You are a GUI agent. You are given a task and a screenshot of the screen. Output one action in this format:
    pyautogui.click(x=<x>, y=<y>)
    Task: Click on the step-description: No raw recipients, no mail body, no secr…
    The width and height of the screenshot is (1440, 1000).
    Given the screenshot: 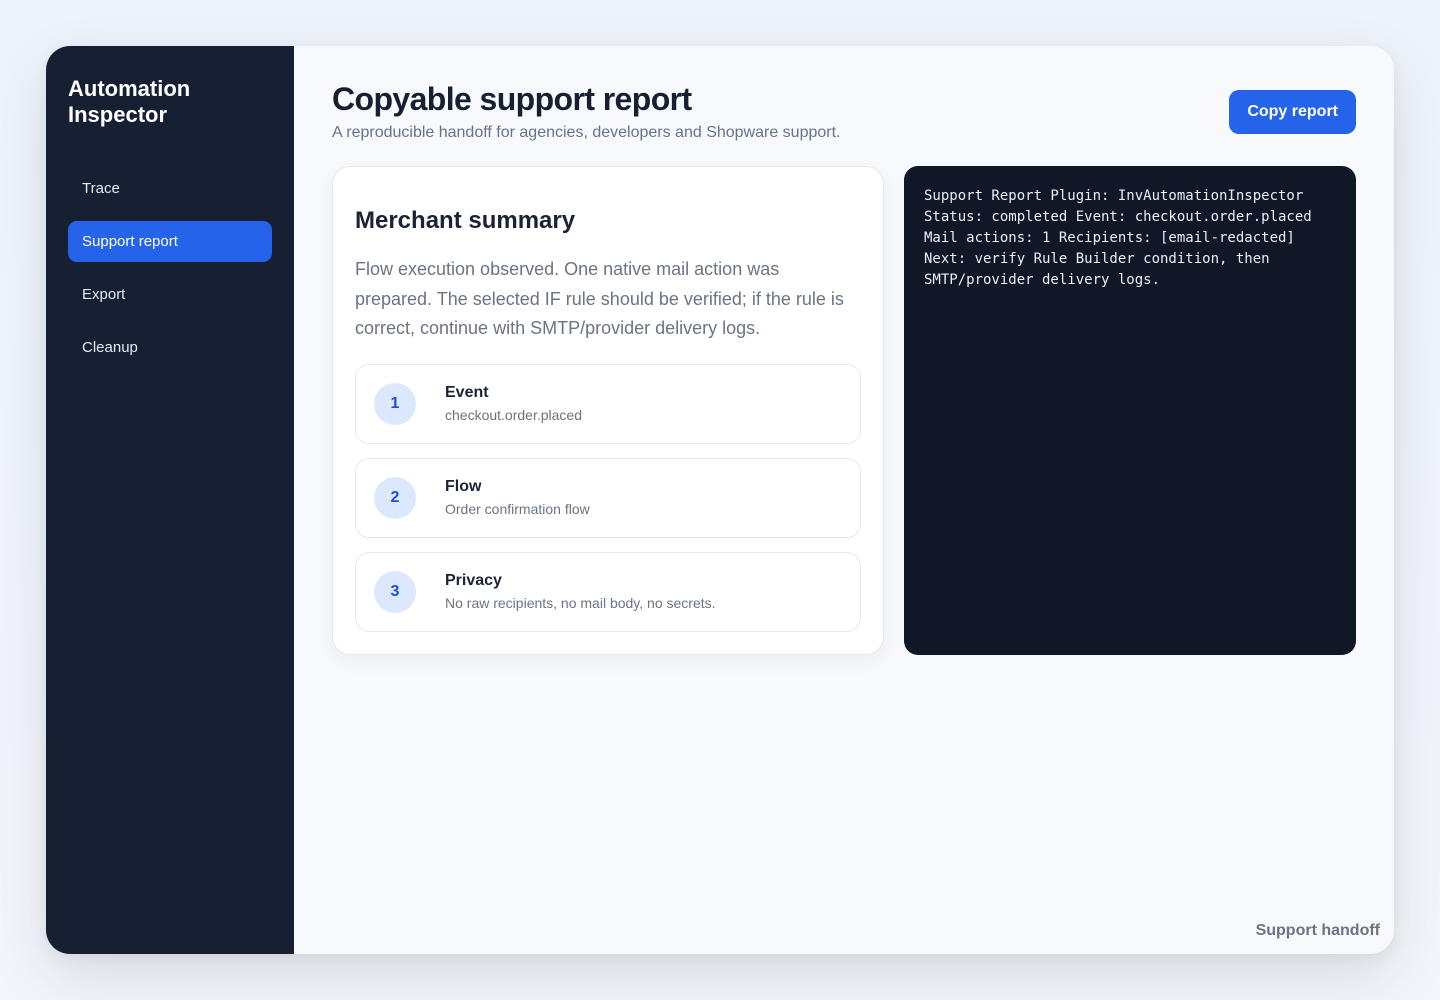 What is the action you would take?
    pyautogui.click(x=580, y=603)
    